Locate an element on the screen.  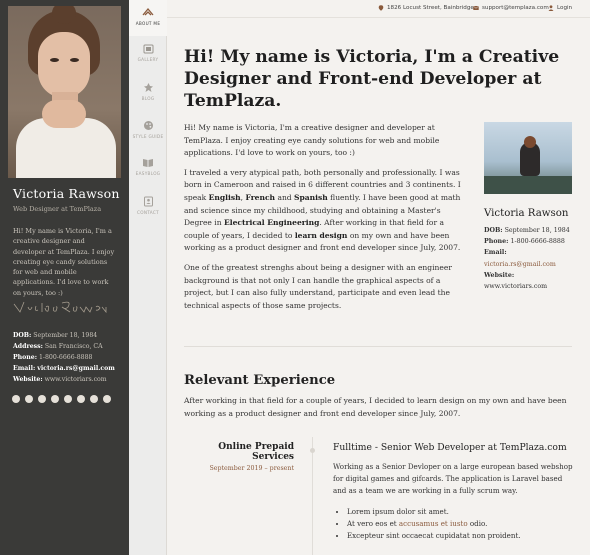
timeline-line is located at coordinates (312, 496).